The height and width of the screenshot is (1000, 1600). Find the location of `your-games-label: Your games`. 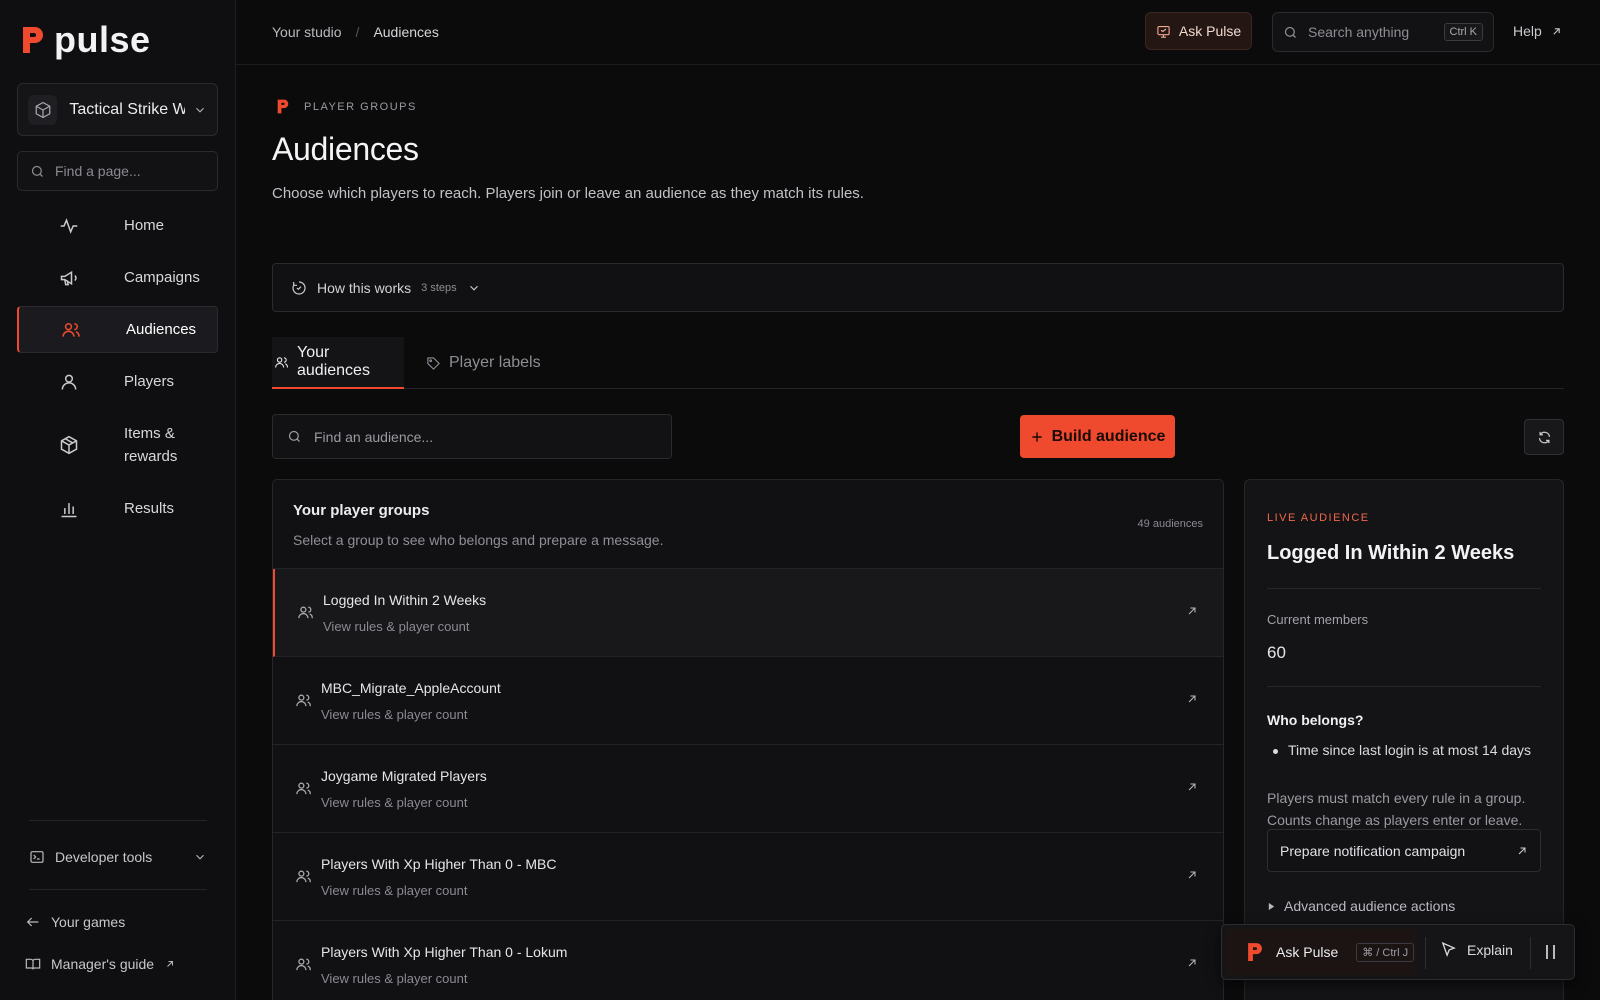

your-games-label: Your games is located at coordinates (88, 922).